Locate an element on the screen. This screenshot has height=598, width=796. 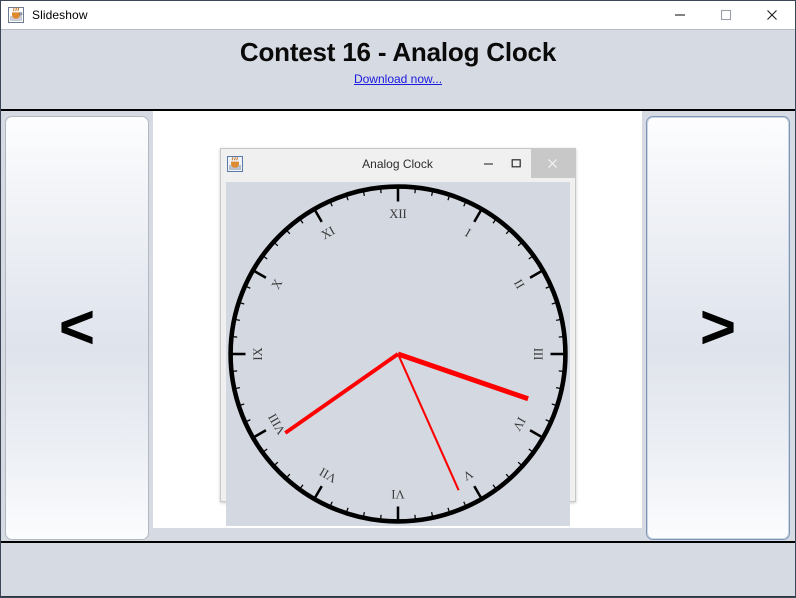
analog-clock-close-button is located at coordinates (552, 163).